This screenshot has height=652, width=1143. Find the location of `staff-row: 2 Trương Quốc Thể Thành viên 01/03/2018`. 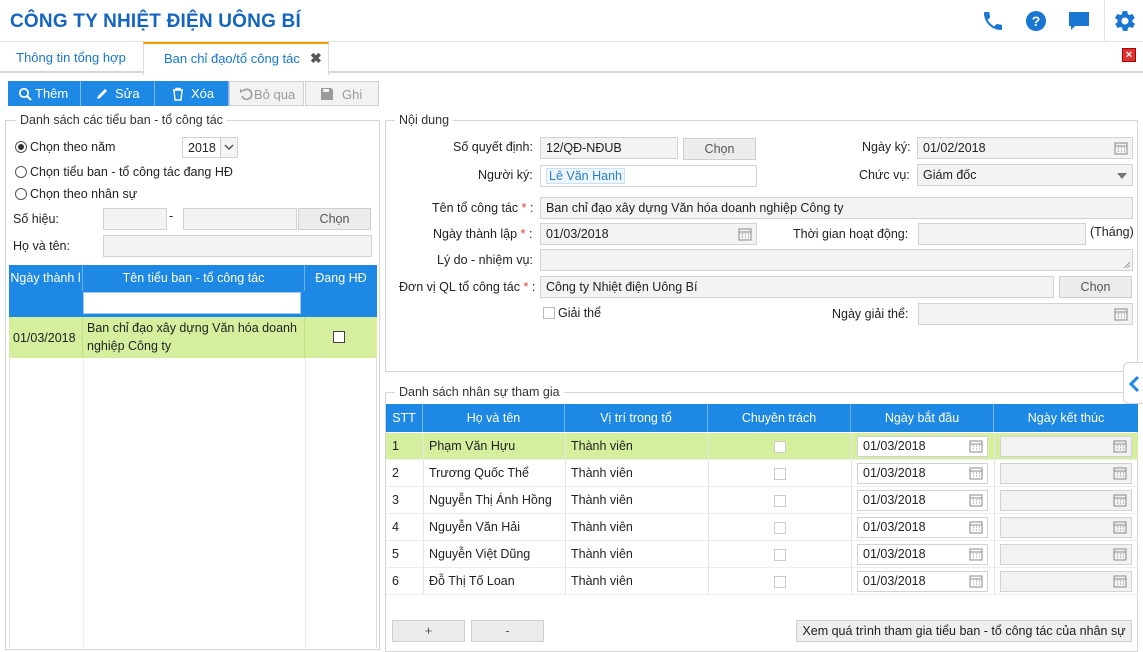

staff-row: 2 Trương Quốc Thể Thành viên 01/03/2018 is located at coordinates (762, 473).